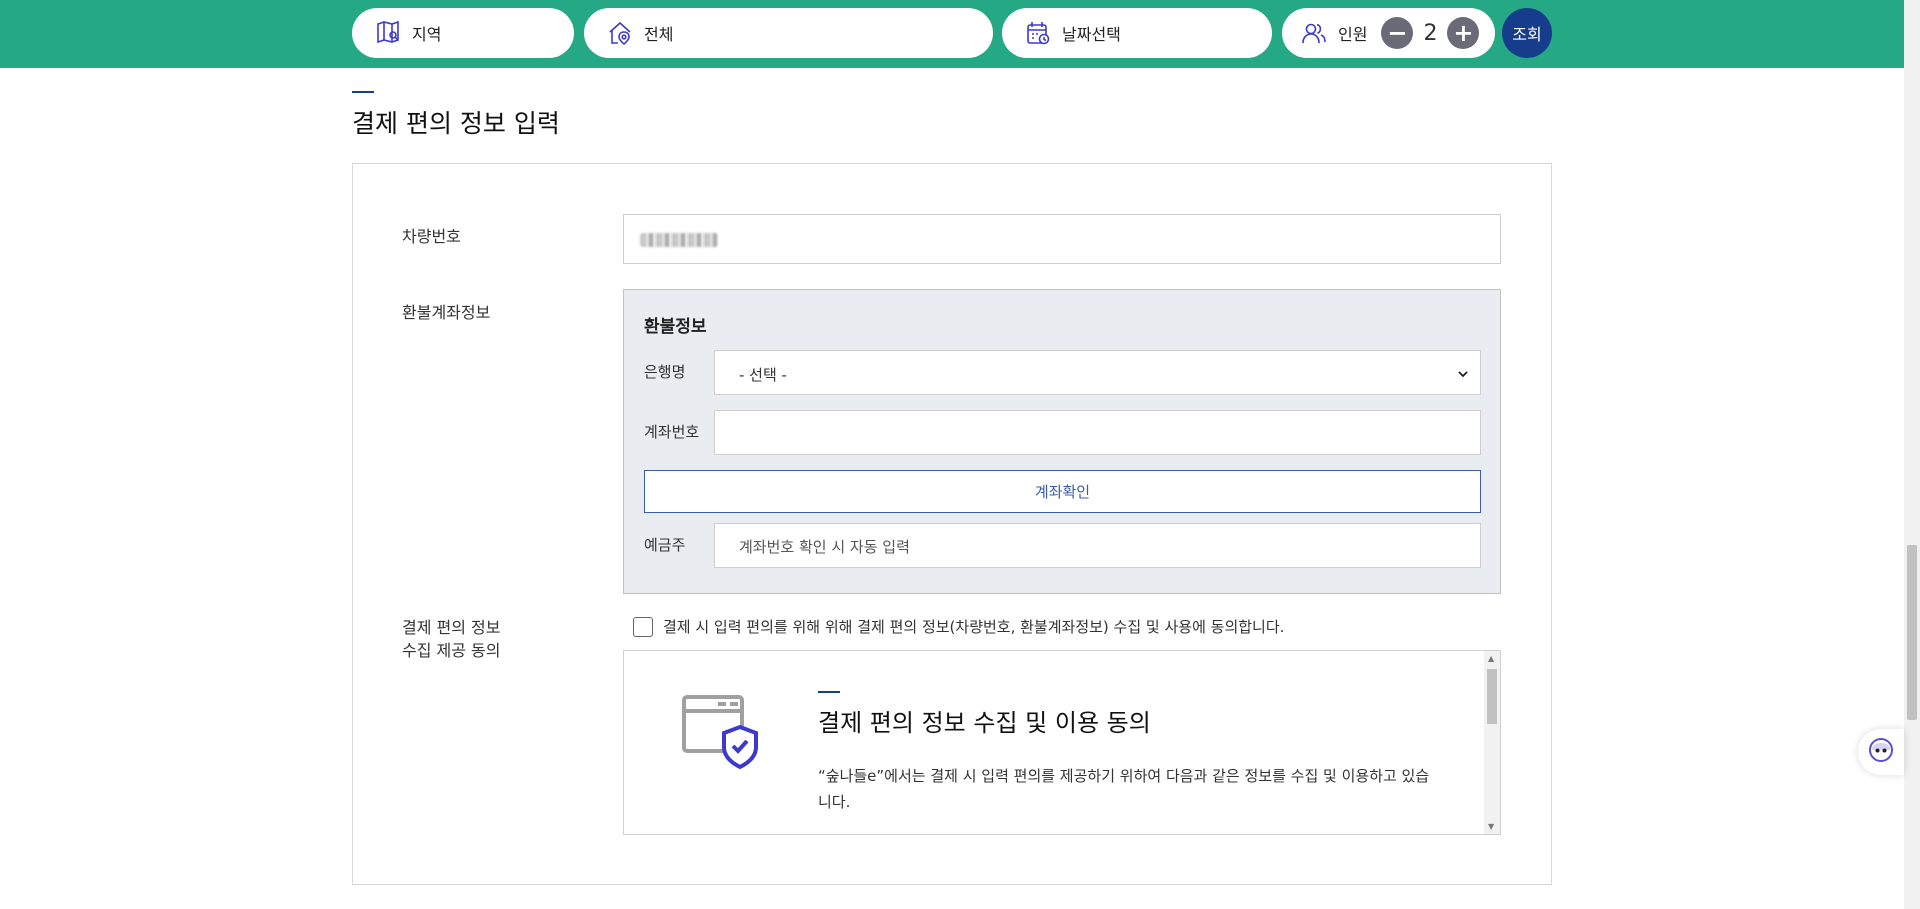 The width and height of the screenshot is (1920, 909). Describe the element at coordinates (722, 733) in the screenshot. I see `privacy-shield-icon` at that location.